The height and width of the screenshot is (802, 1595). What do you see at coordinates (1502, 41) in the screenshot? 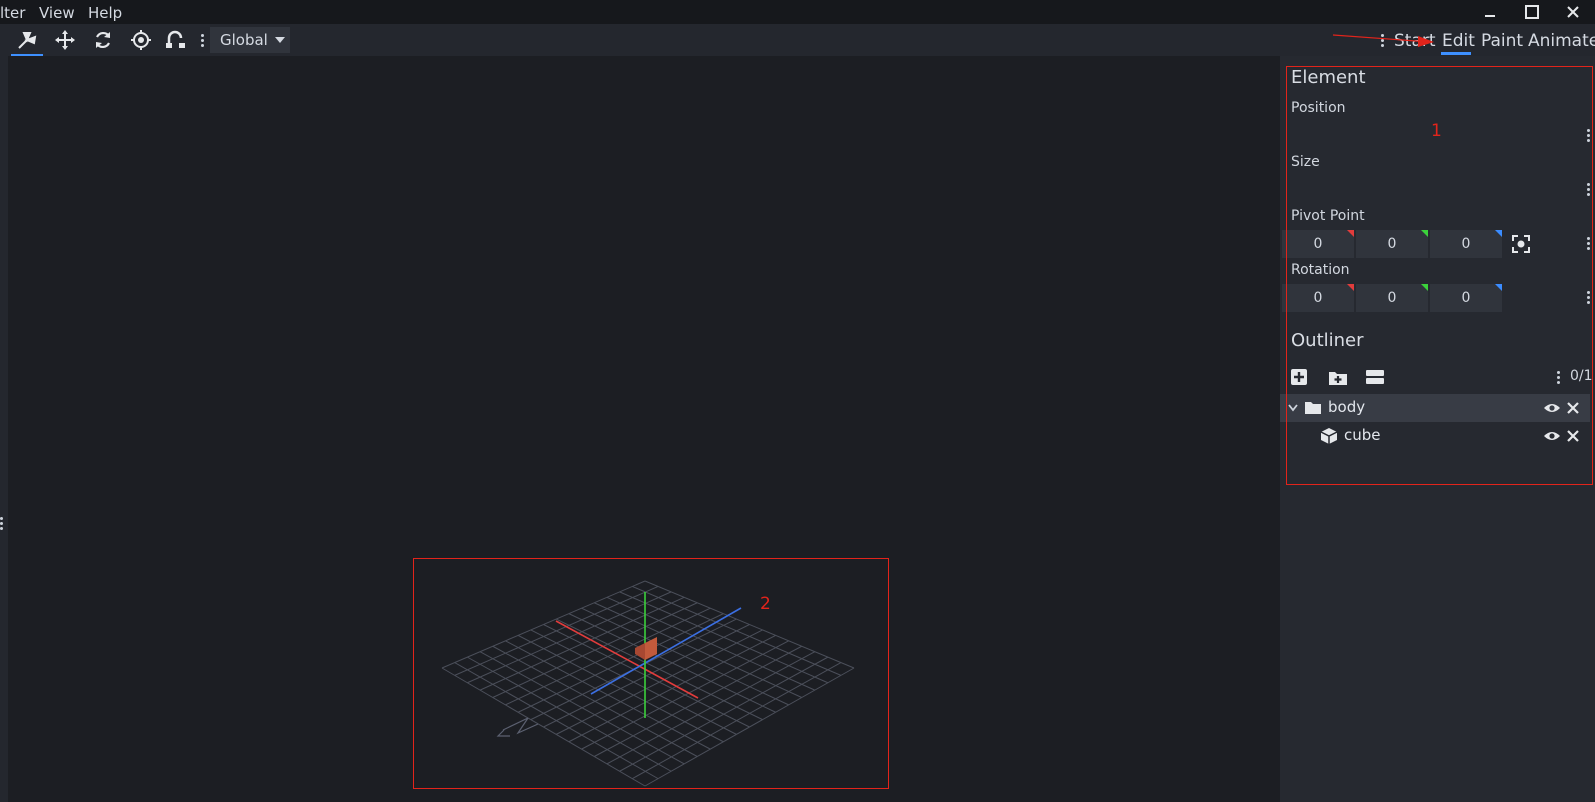
I see `tab-paint: Paint` at bounding box center [1502, 41].